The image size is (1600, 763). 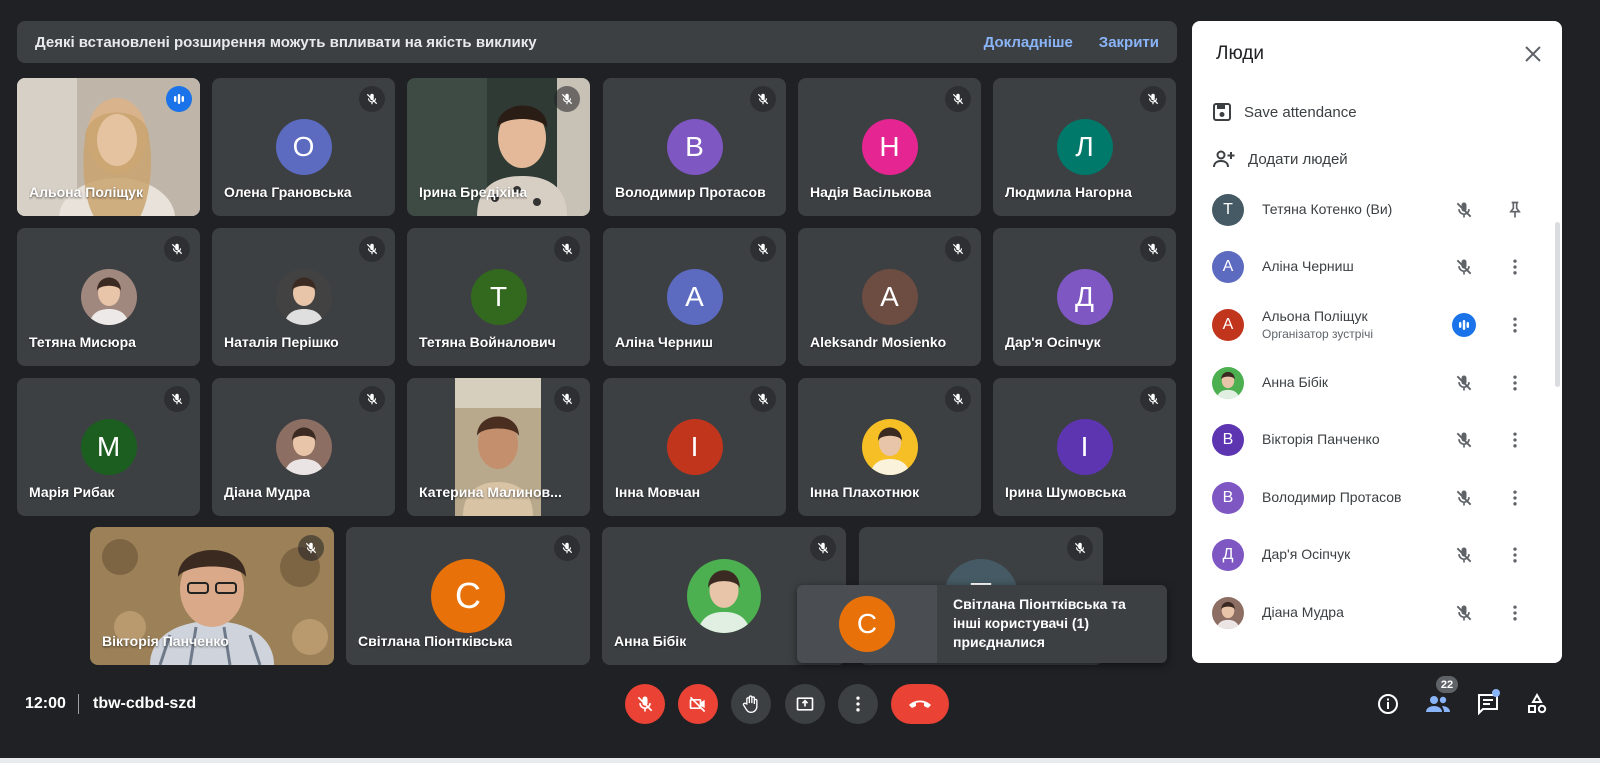 I want to click on participant-list-name: Діана Мудра, so click(x=1303, y=612).